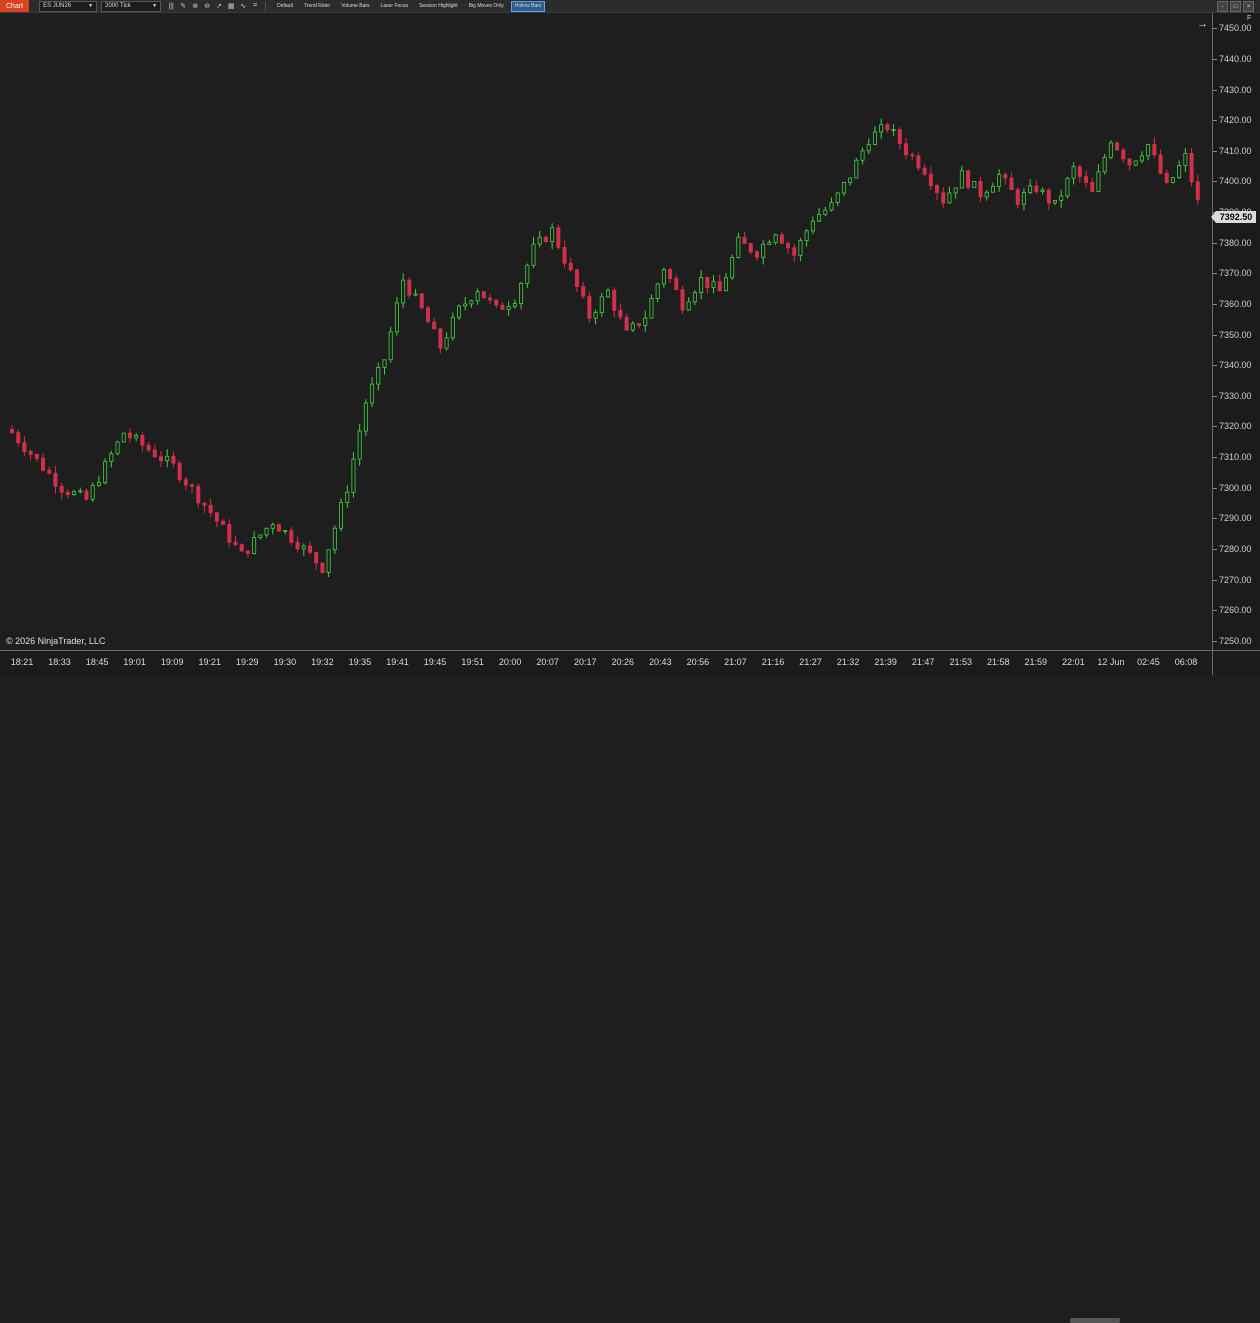 The image size is (1260, 1323). I want to click on close-button: ×, so click(1248, 6).